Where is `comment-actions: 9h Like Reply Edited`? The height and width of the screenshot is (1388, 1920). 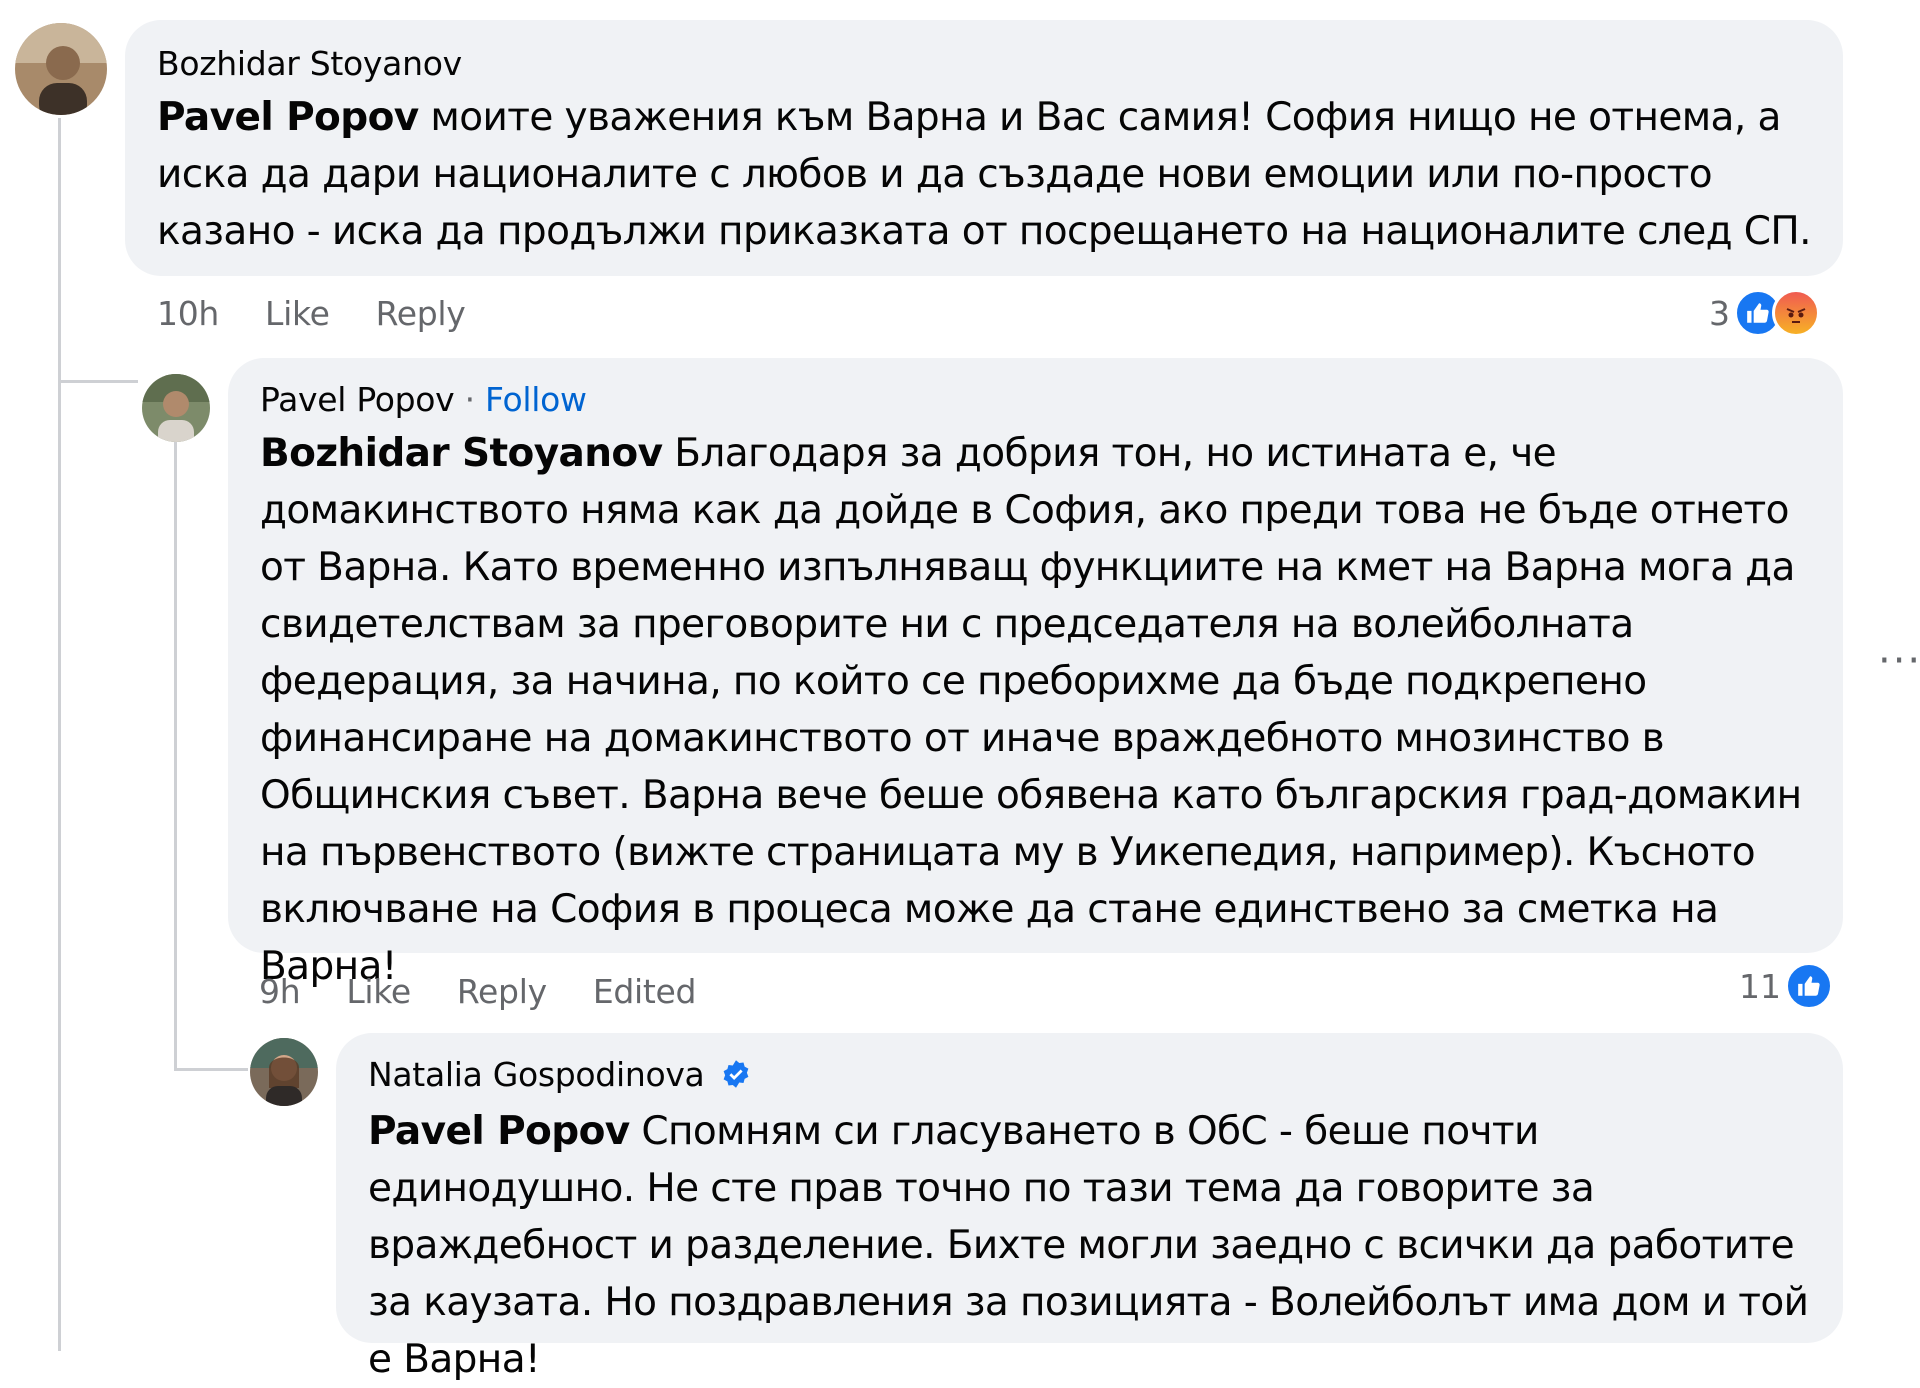
comment-actions: 9h Like Reply Edited is located at coordinates (500, 991).